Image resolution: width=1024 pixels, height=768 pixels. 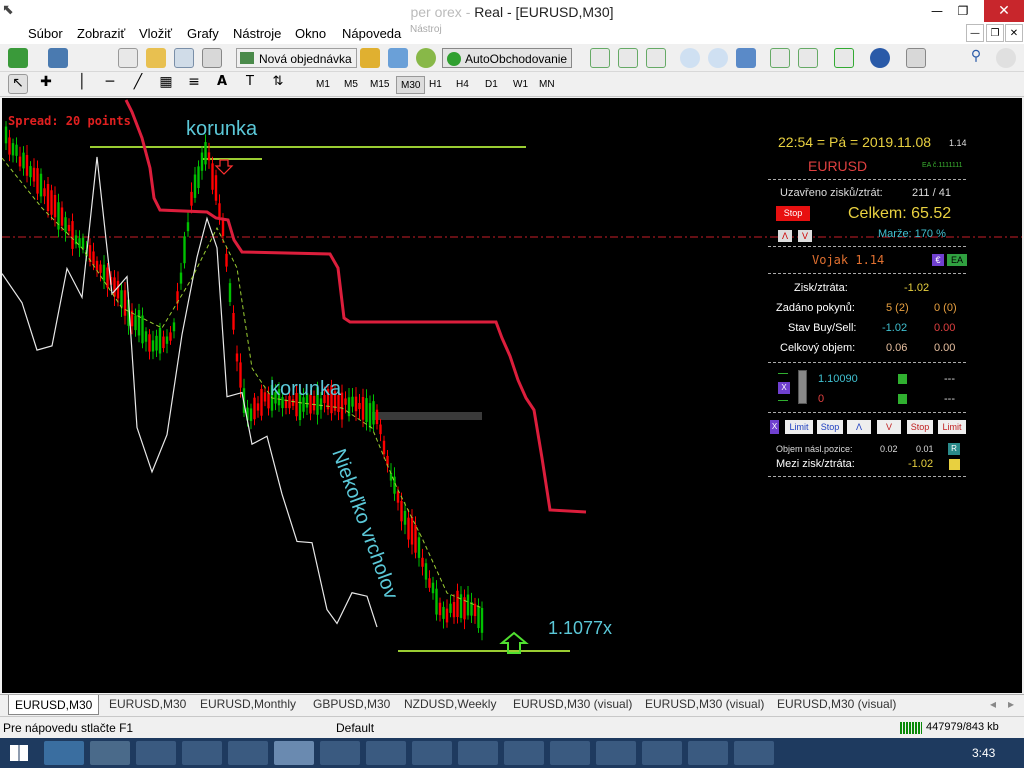 What do you see at coordinates (656, 58) in the screenshot?
I see `line-chart-icon` at bounding box center [656, 58].